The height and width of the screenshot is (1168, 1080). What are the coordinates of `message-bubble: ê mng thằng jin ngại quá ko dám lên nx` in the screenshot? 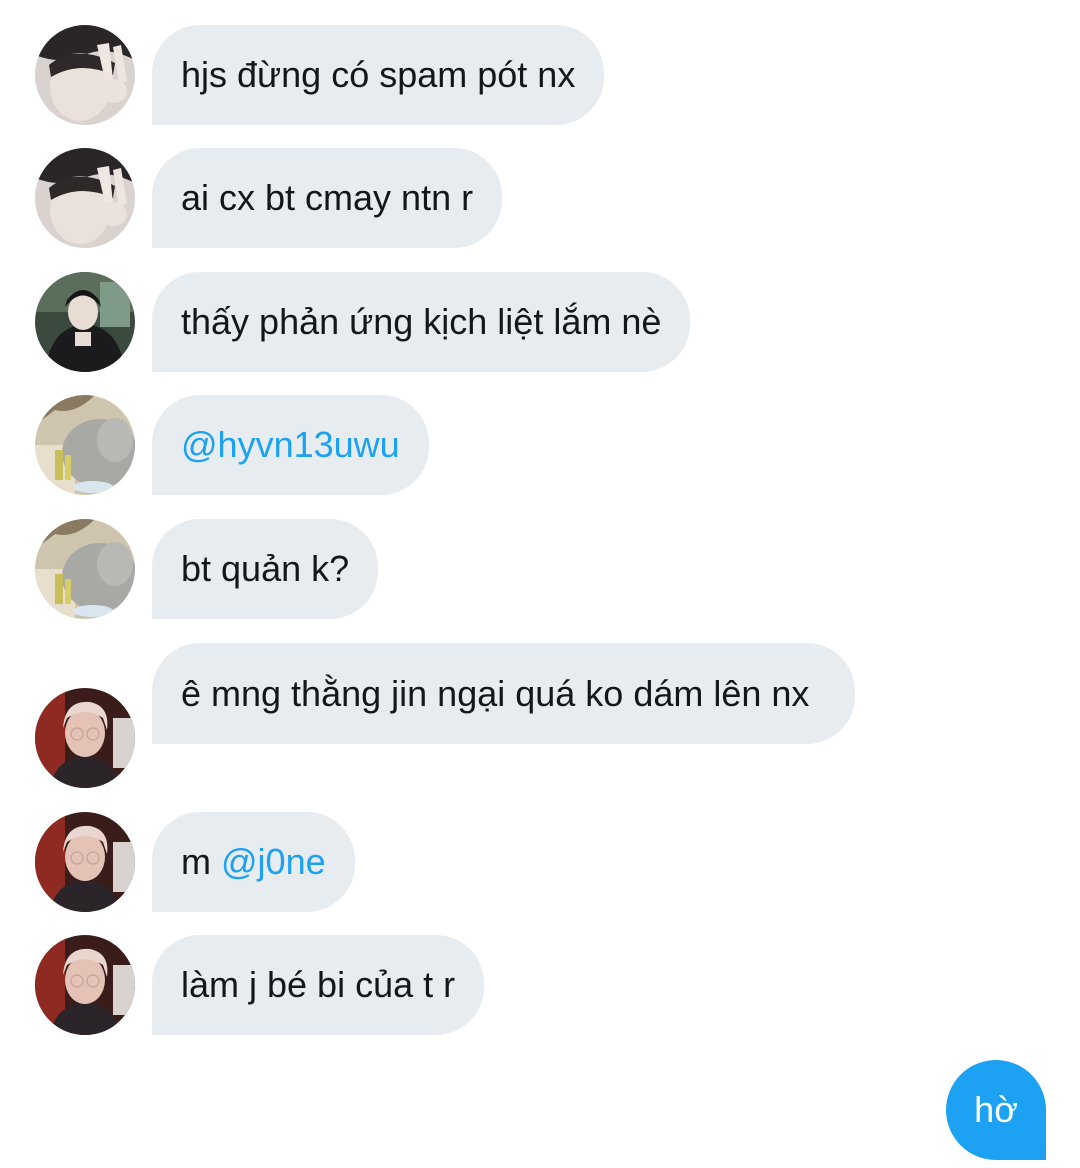 It's located at (503, 693).